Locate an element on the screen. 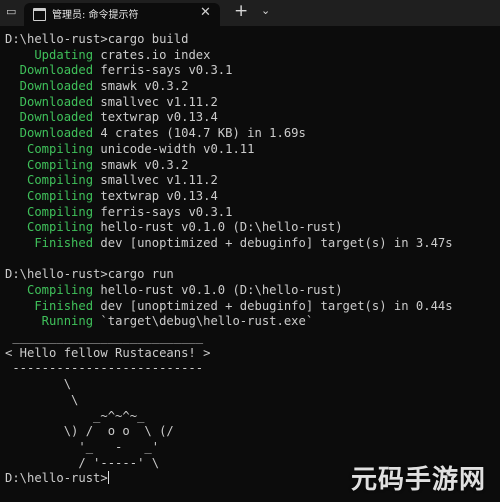  close-tab-icon: ✕ is located at coordinates (205, 12).